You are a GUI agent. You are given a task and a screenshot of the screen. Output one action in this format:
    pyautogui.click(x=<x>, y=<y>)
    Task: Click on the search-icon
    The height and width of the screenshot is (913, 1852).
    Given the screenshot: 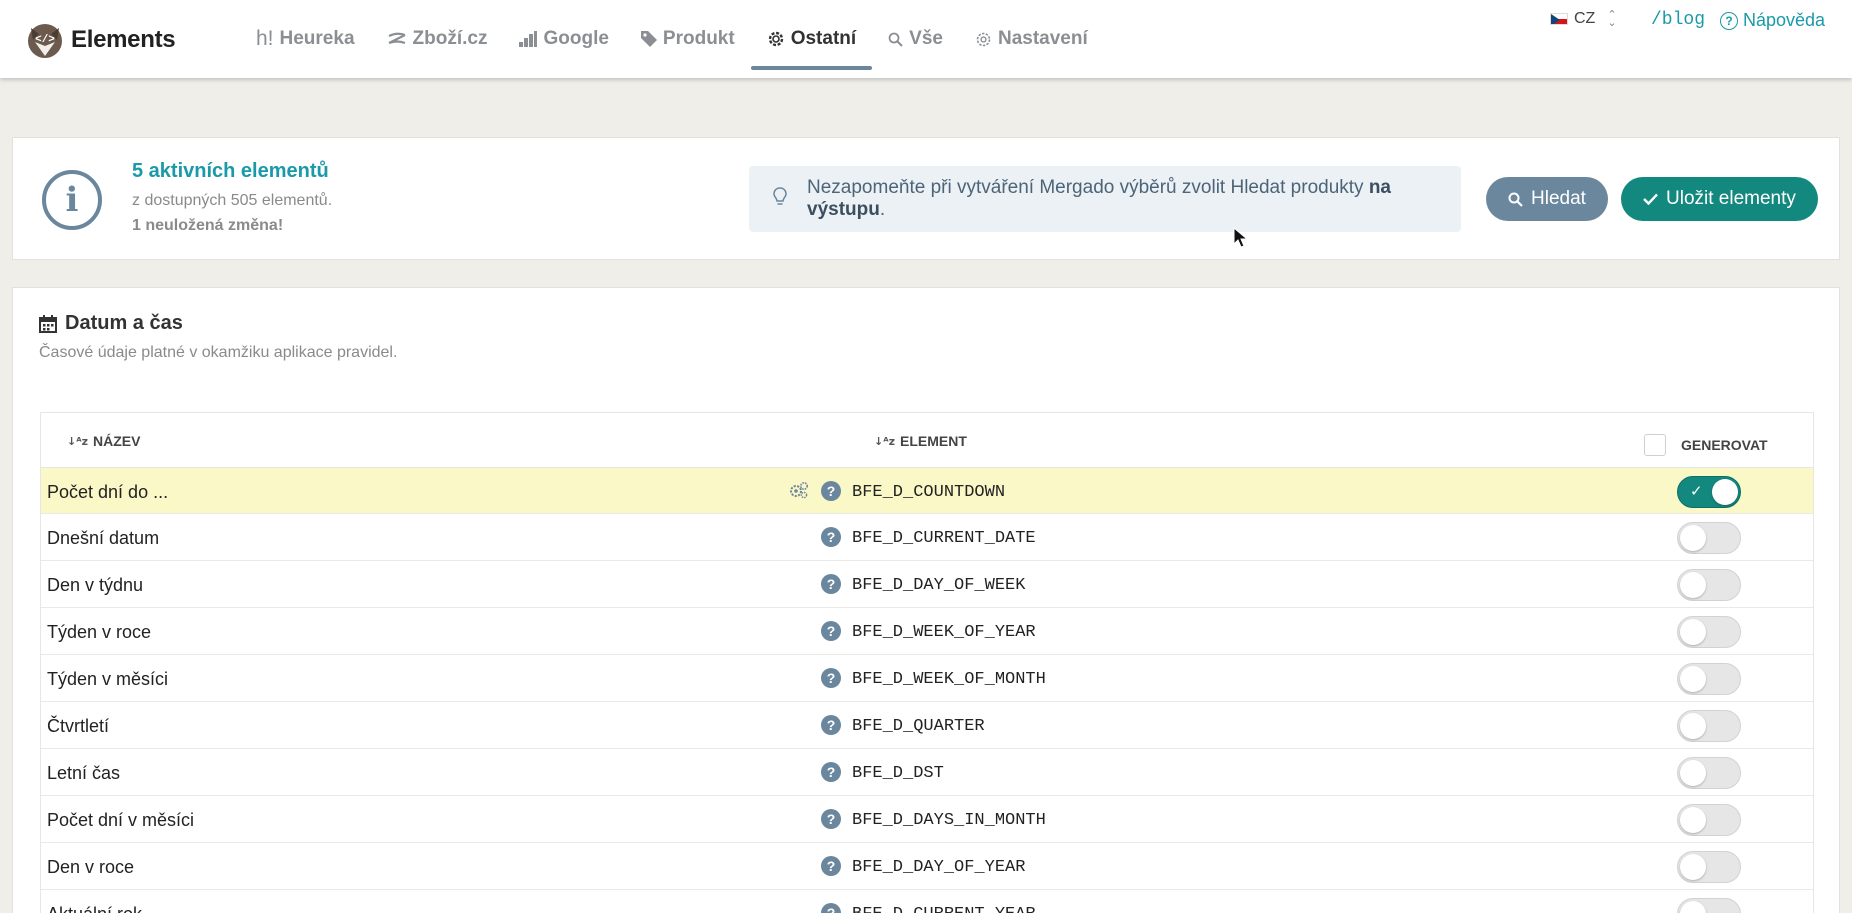 What is the action you would take?
    pyautogui.click(x=895, y=39)
    